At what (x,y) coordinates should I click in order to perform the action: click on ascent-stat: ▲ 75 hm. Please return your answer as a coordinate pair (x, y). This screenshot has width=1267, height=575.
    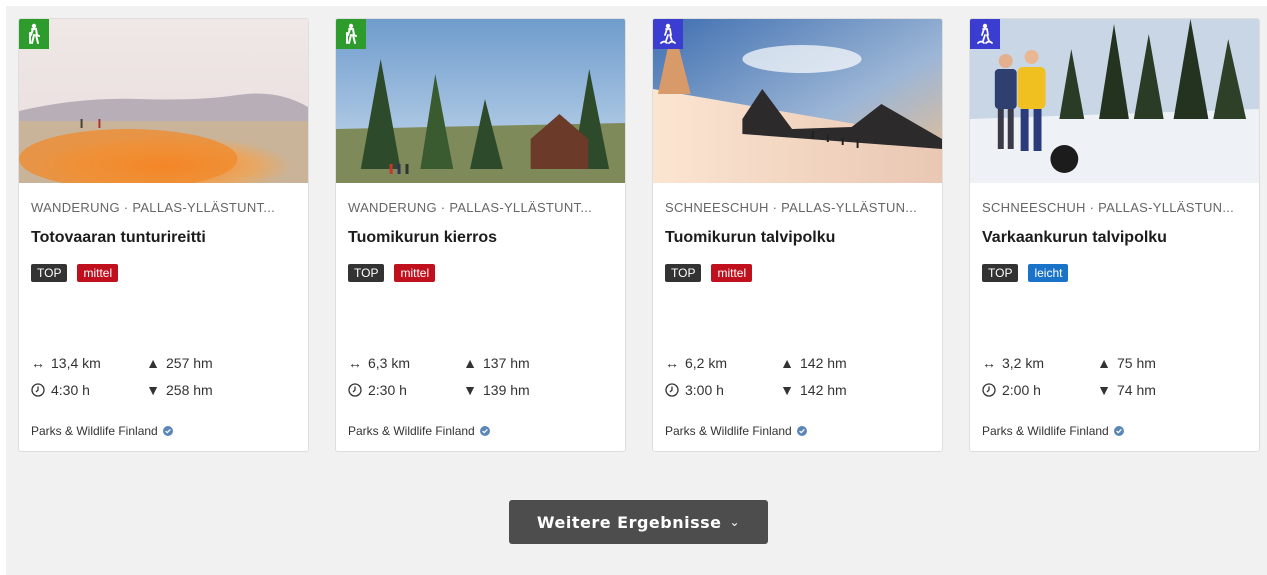
    Looking at the image, I should click on (1126, 363).